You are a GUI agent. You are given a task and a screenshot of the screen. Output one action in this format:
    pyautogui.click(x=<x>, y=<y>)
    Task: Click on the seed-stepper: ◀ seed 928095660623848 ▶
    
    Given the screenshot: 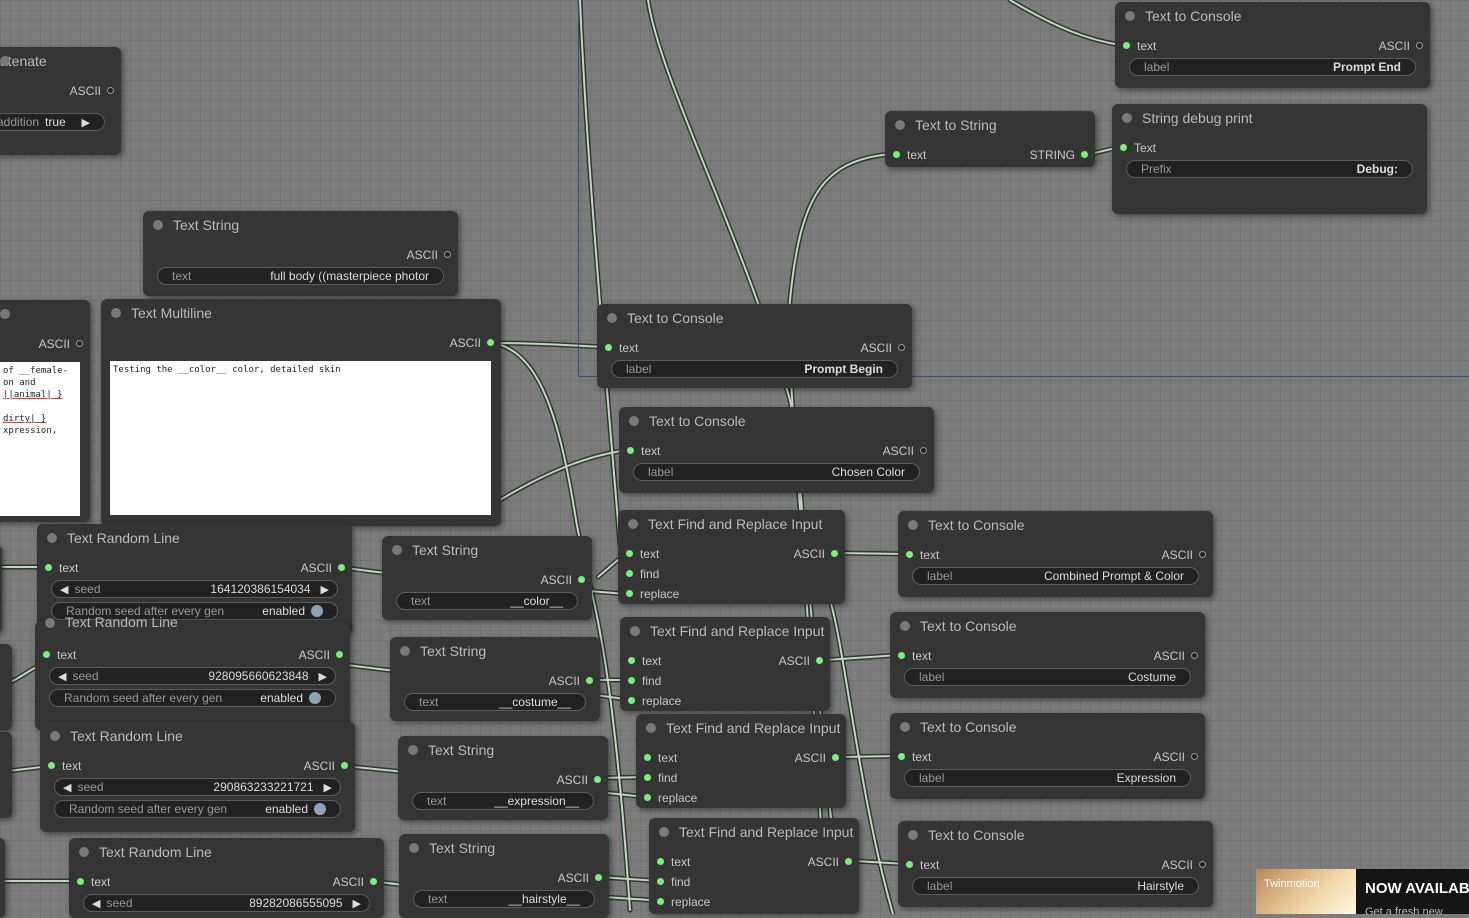 What is the action you would take?
    pyautogui.click(x=192, y=676)
    